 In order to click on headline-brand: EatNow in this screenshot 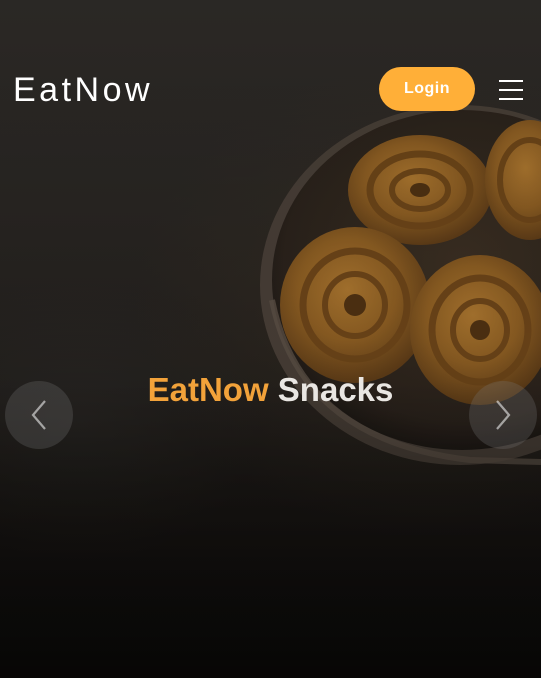, I will do `click(208, 389)`.